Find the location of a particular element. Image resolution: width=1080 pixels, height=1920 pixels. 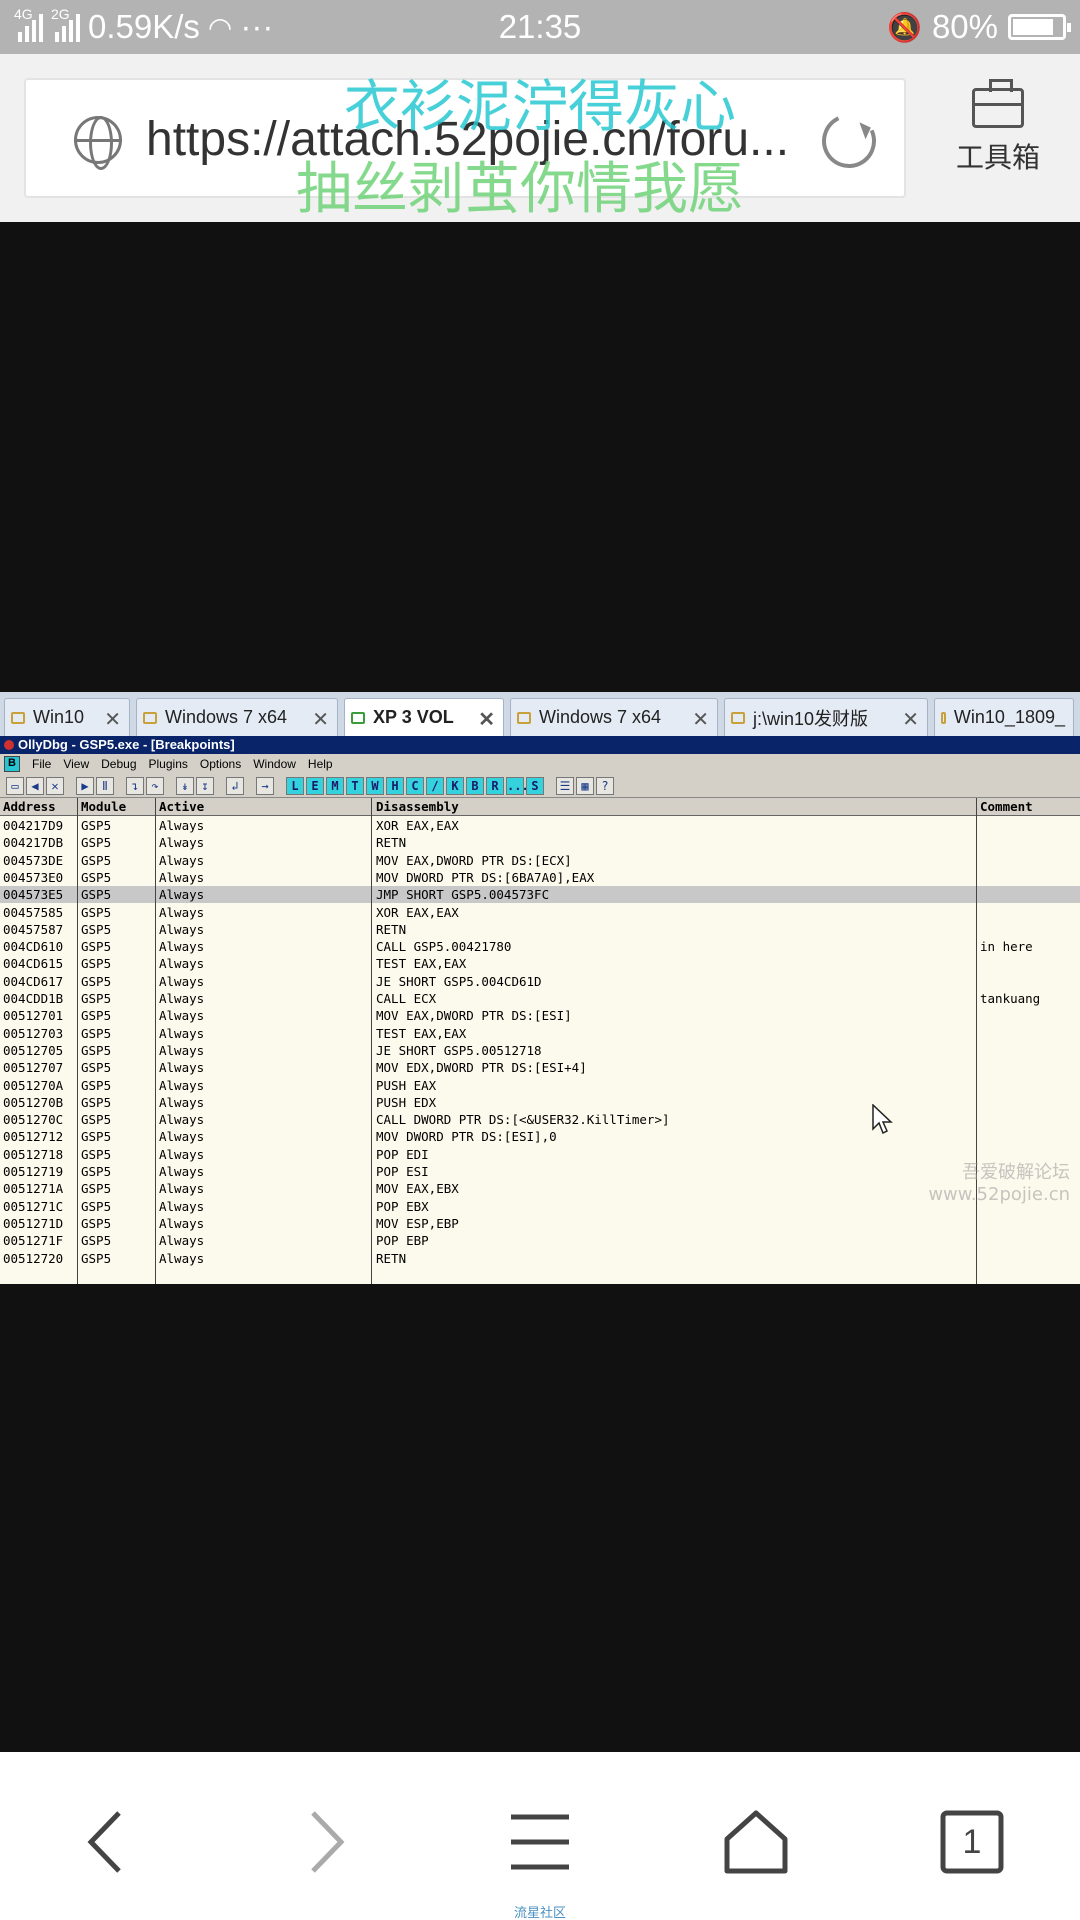

help-icon: ? is located at coordinates (605, 785).